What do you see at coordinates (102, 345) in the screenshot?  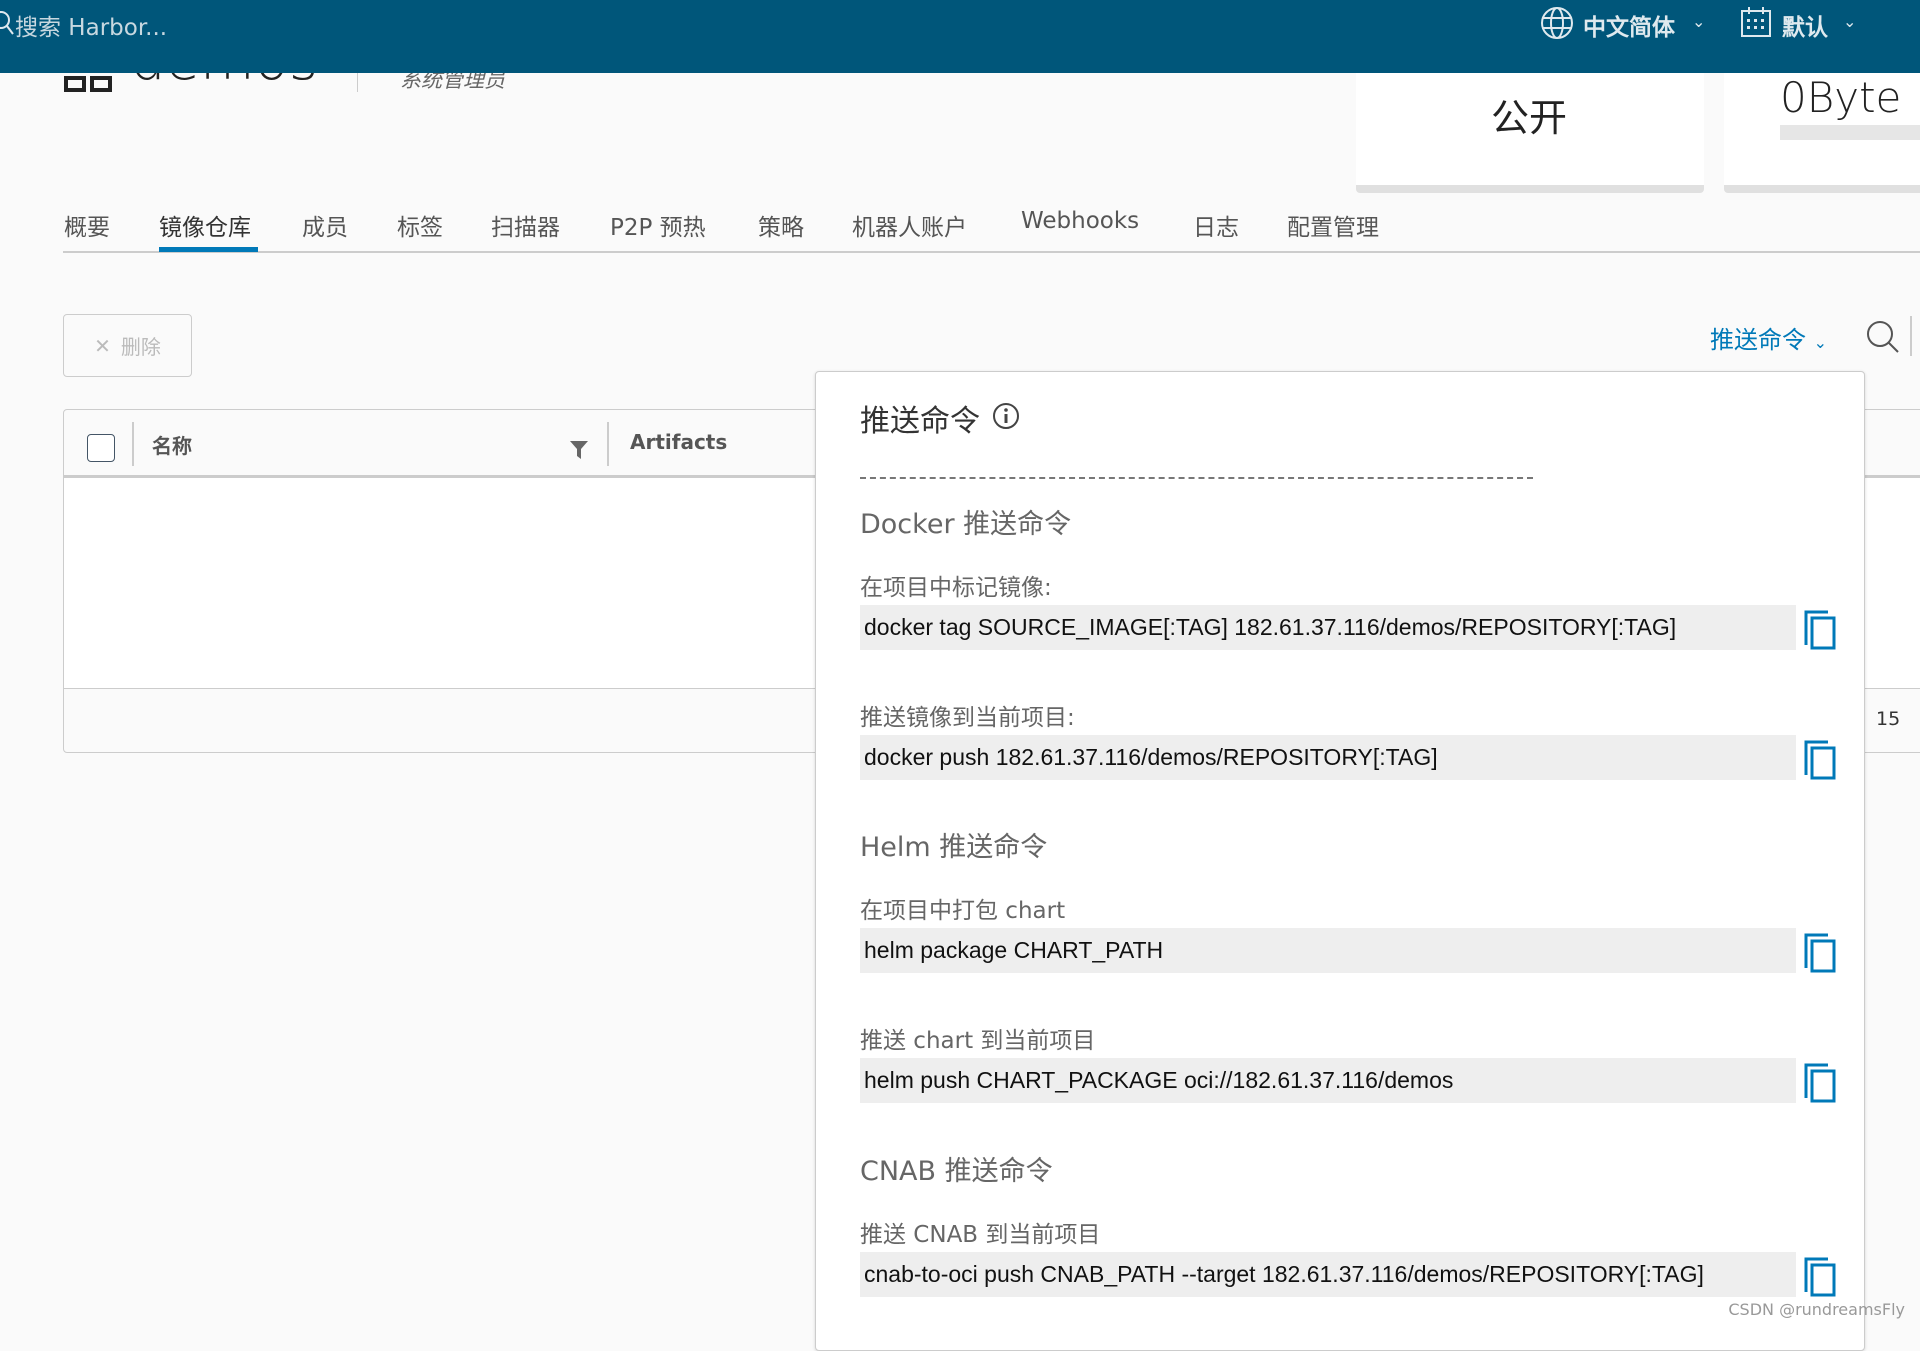 I see `close-icon: ✕` at bounding box center [102, 345].